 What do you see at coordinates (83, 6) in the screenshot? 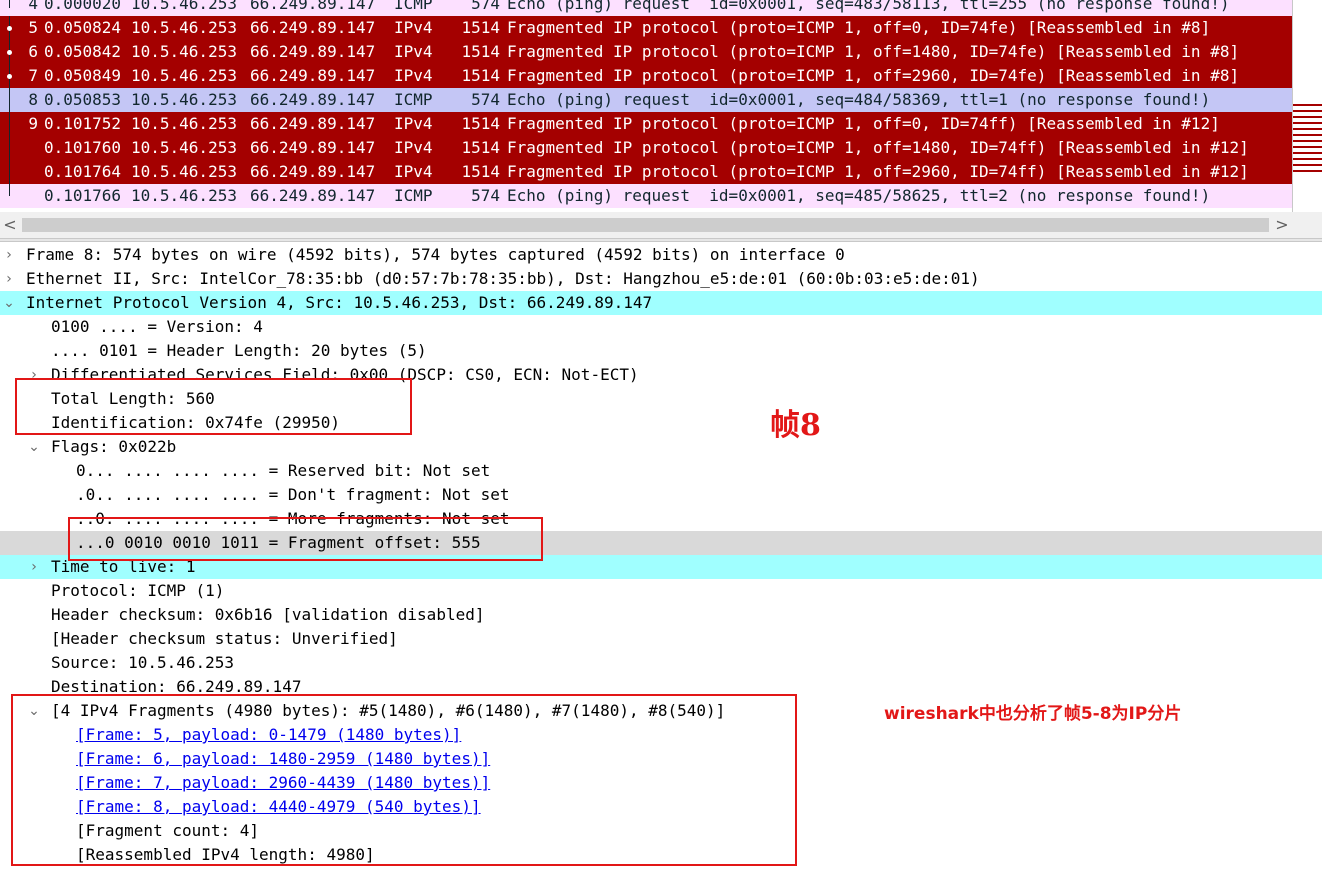
I see `packet-time: 0.000020` at bounding box center [83, 6].